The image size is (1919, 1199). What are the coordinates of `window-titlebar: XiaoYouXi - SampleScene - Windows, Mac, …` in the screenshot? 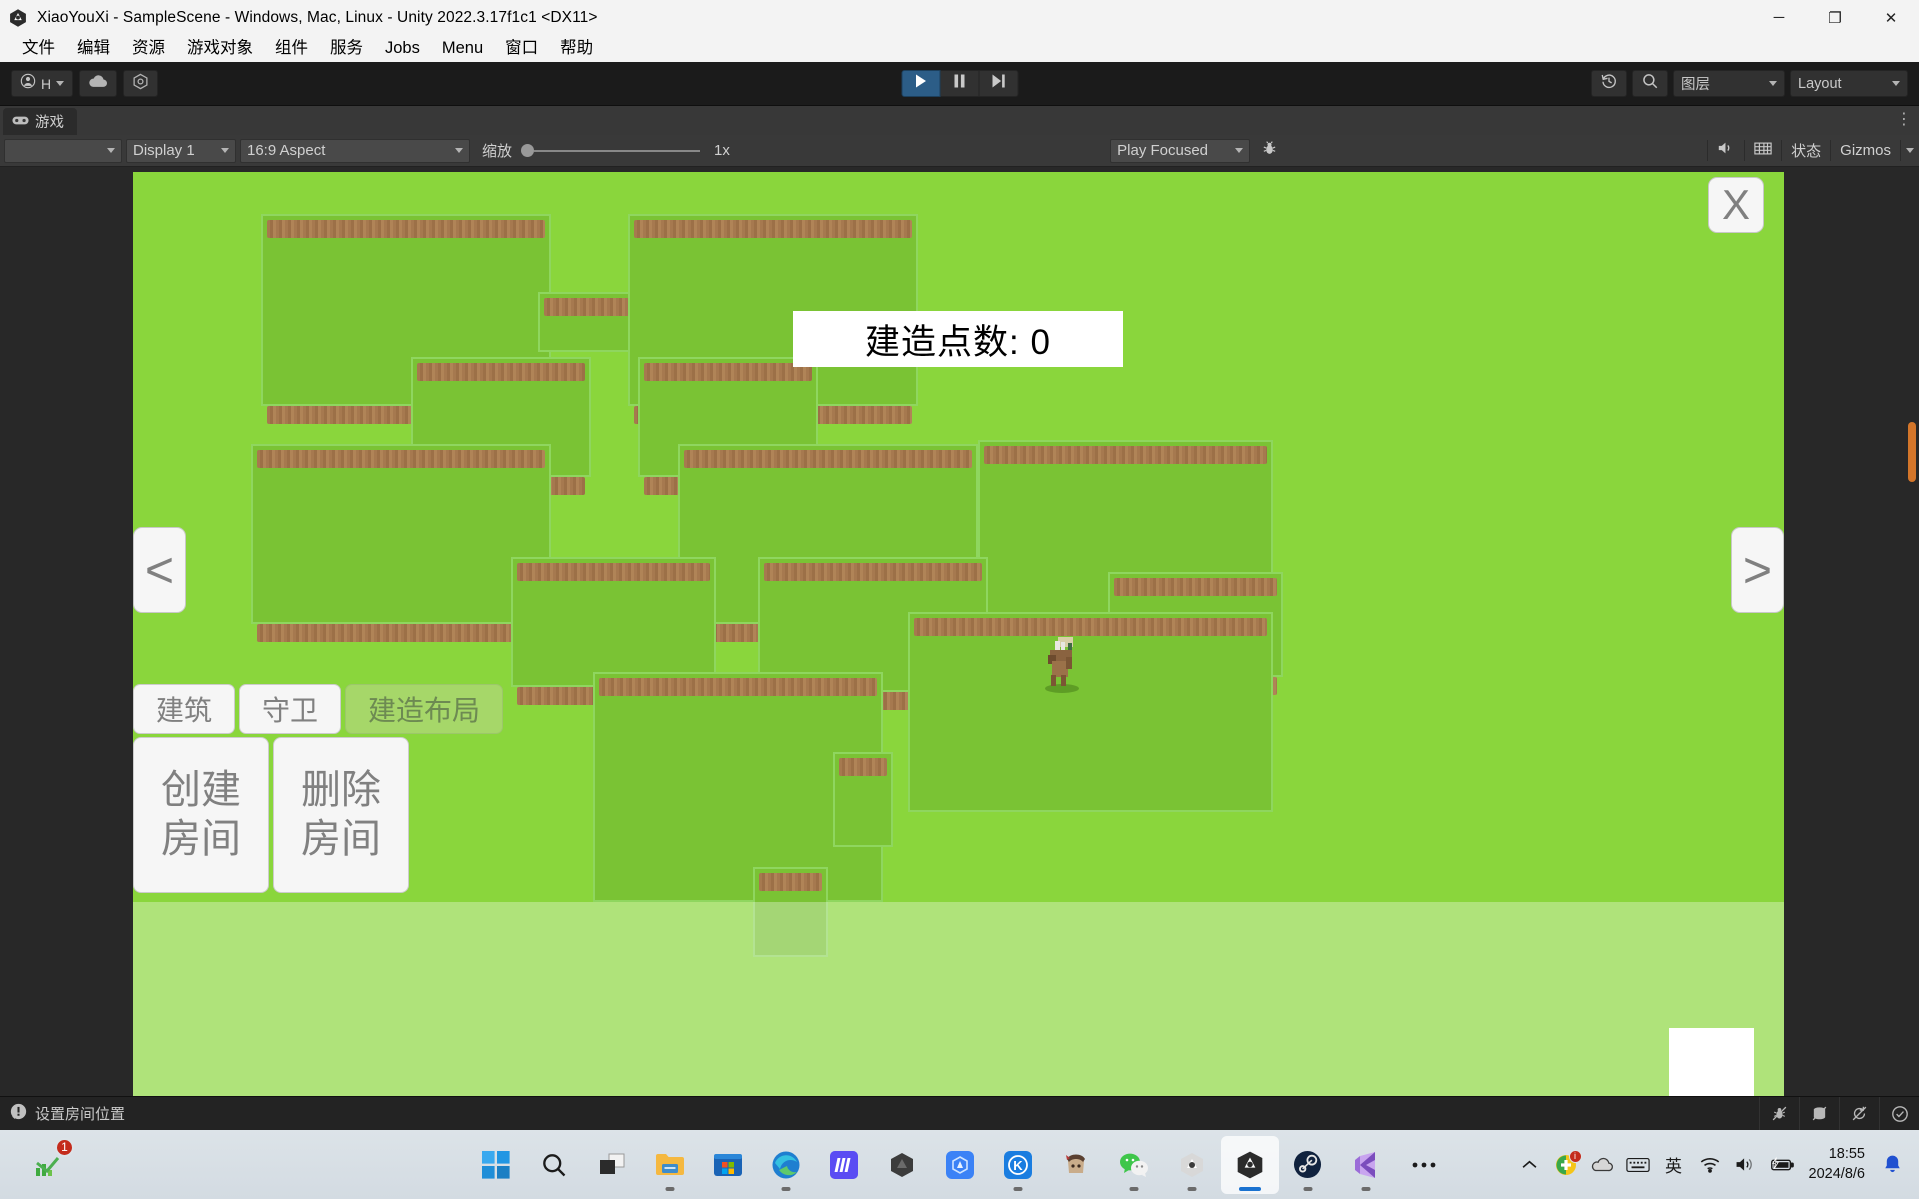 It's located at (959, 17).